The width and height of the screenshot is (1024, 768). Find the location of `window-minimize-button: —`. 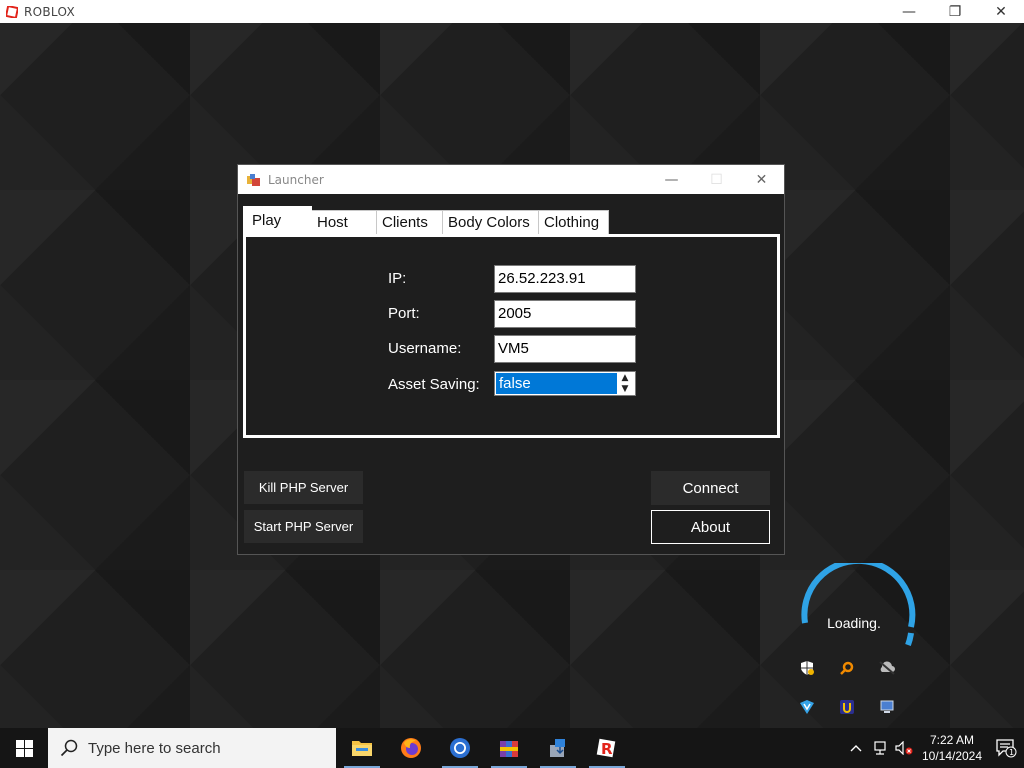

window-minimize-button: — is located at coordinates (909, 11).